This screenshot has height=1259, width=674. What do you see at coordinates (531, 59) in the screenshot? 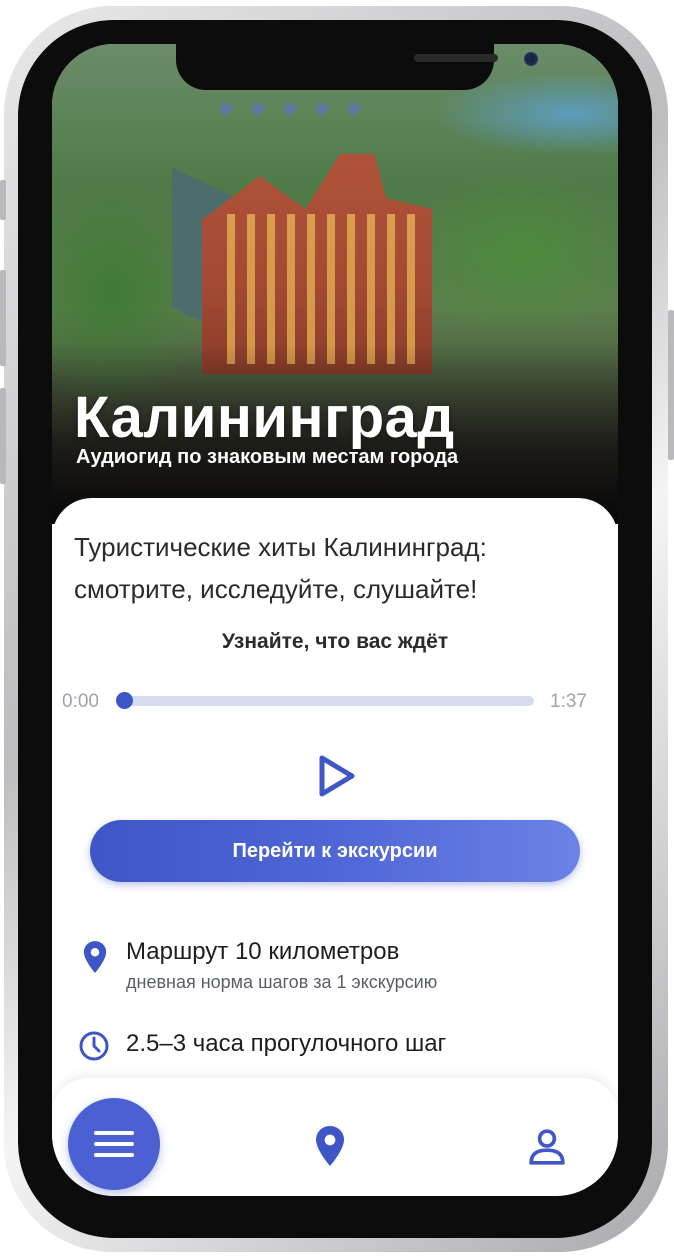
I see `front-camera` at bounding box center [531, 59].